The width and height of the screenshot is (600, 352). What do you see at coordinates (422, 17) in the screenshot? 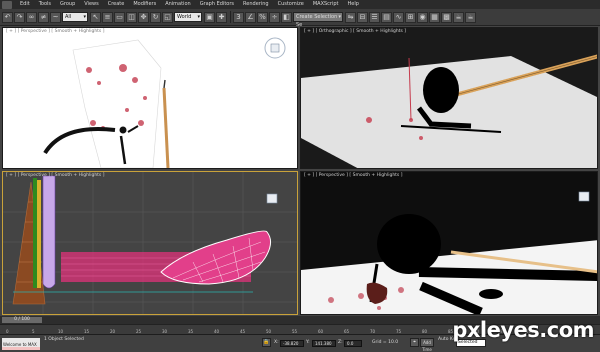
I see `material-editor-icon: ◉` at bounding box center [422, 17].